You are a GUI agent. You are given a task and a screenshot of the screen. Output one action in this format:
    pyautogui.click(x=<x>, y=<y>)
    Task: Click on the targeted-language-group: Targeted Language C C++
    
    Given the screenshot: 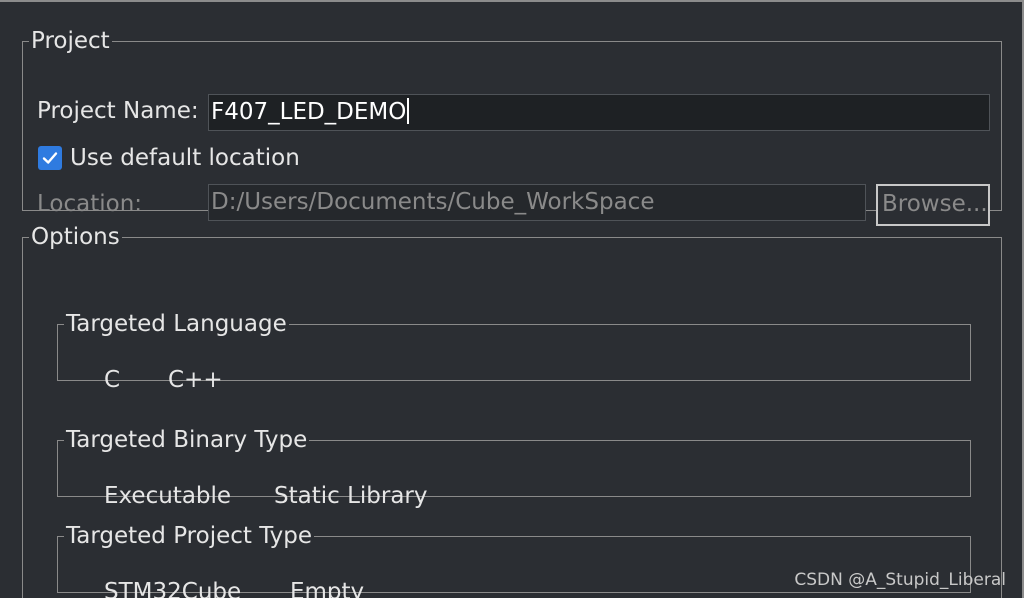 What is the action you would take?
    pyautogui.click(x=514, y=352)
    